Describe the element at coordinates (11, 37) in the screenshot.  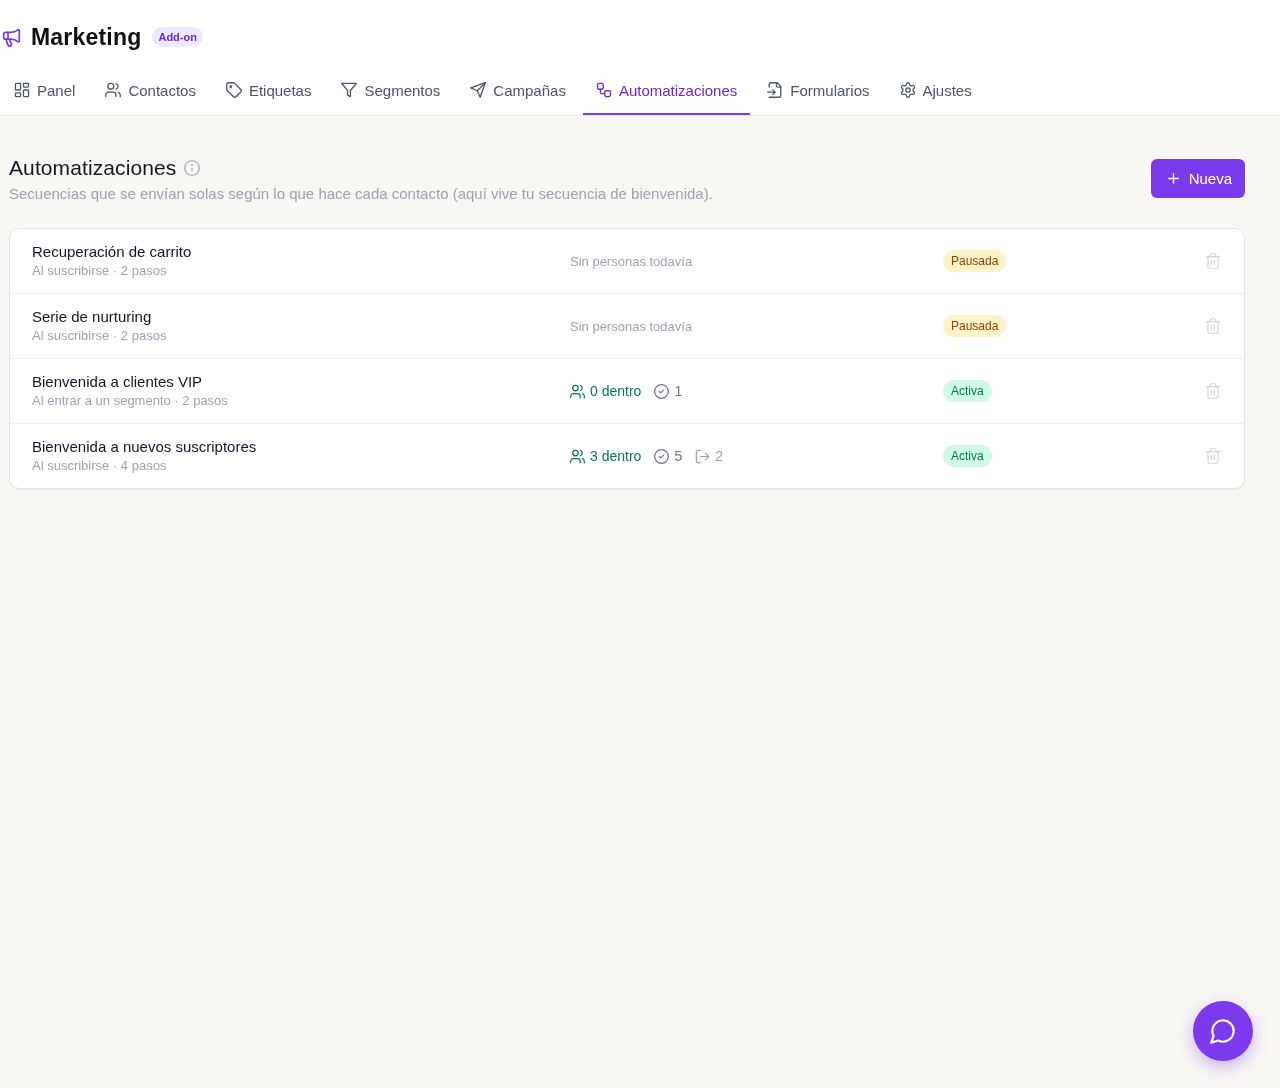
I see `megaphone-icon` at that location.